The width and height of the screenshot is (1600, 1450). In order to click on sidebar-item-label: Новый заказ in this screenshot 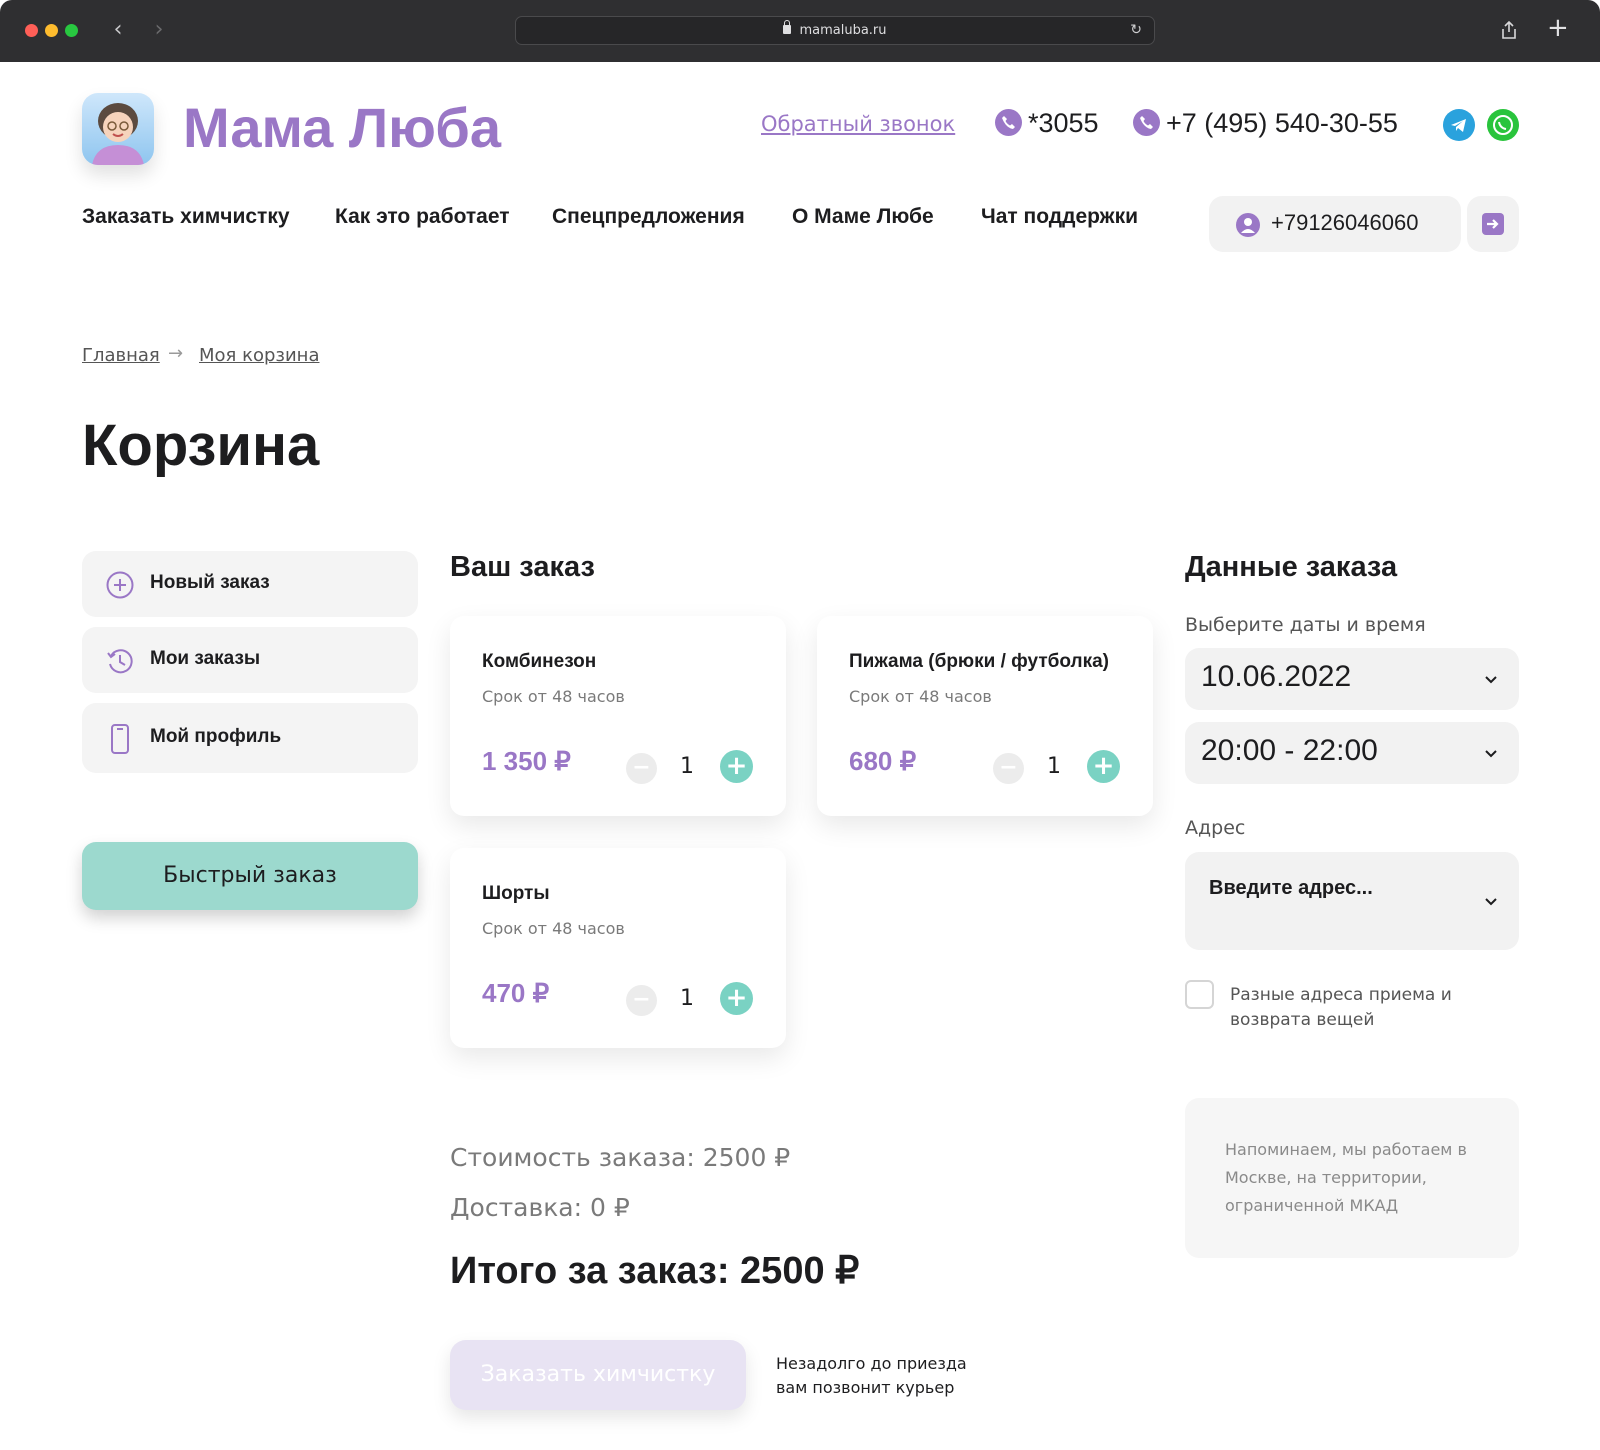, I will do `click(210, 582)`.